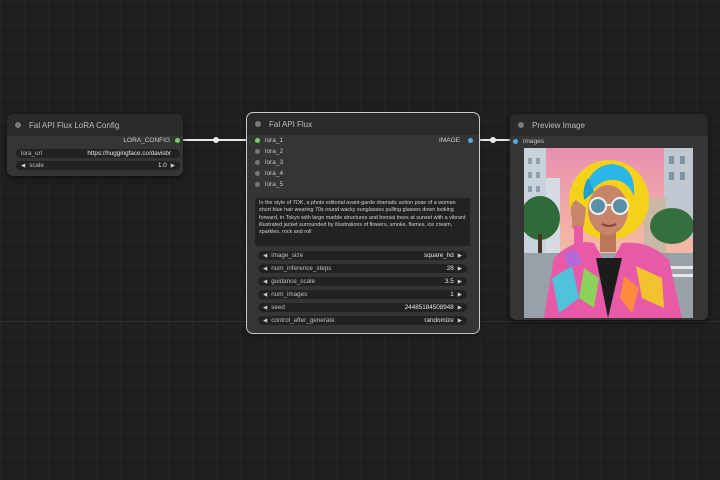 This screenshot has height=480, width=720. Describe the element at coordinates (98, 165) in the screenshot. I see `scale-stepper: ◀ scale 1.0 ▶` at that location.